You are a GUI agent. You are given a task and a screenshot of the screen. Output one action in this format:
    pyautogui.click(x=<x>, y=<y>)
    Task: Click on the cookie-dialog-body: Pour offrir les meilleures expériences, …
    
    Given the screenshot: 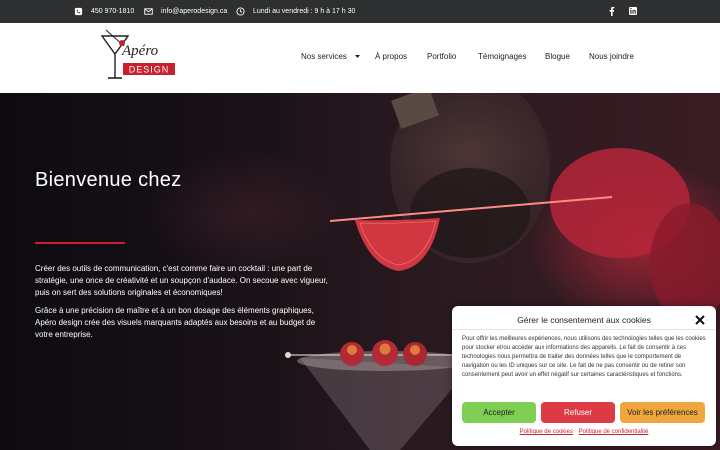 What is the action you would take?
    pyautogui.click(x=584, y=357)
    